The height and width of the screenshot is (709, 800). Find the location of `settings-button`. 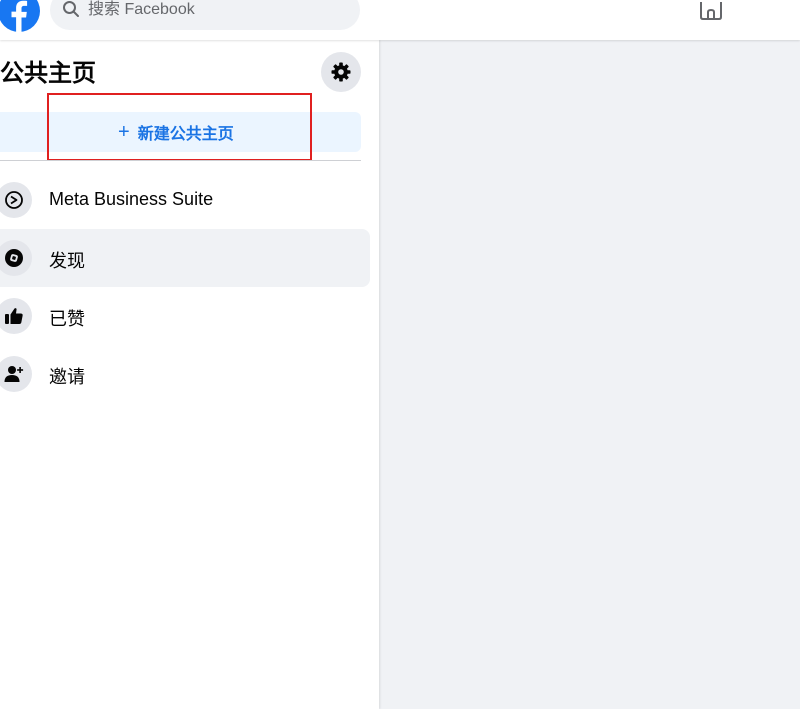

settings-button is located at coordinates (341, 72).